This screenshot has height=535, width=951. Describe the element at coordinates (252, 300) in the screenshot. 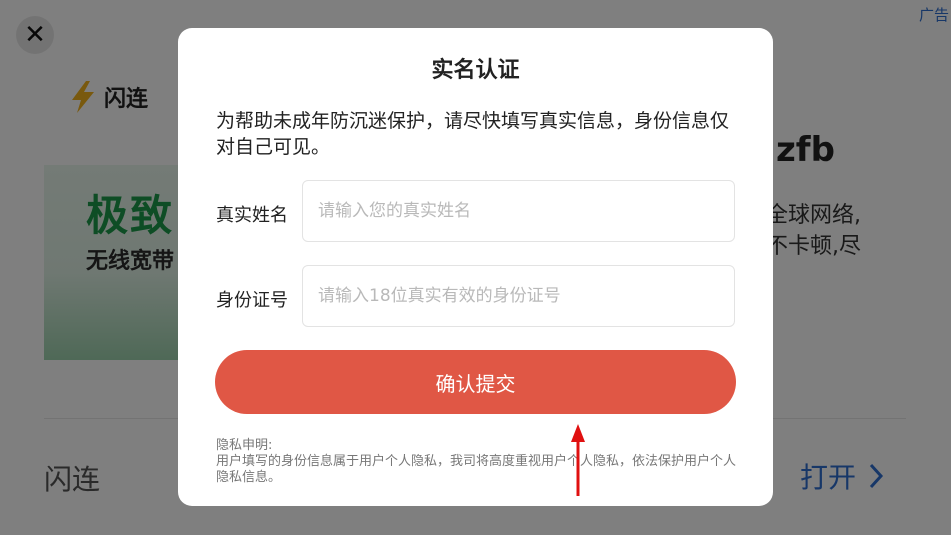

I see `id-number-label: 身份证号` at that location.